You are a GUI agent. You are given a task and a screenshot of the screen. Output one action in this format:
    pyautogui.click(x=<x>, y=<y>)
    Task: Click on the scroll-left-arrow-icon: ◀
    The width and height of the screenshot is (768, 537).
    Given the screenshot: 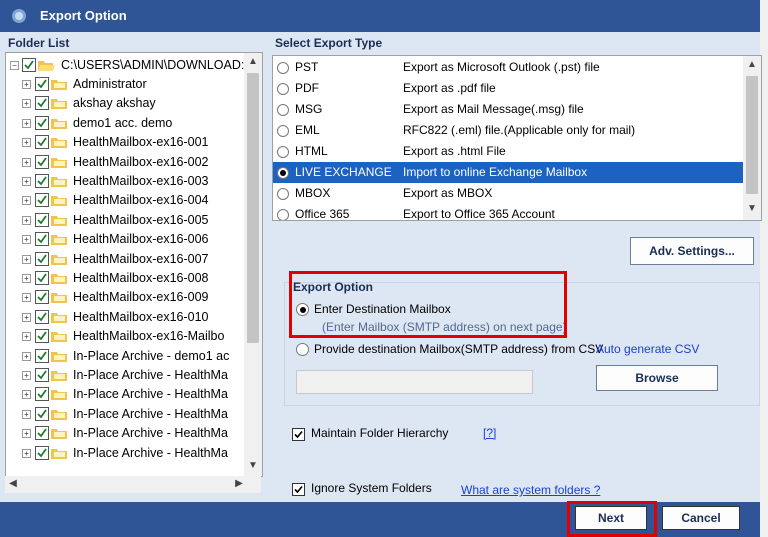 What is the action you would take?
    pyautogui.click(x=13, y=483)
    